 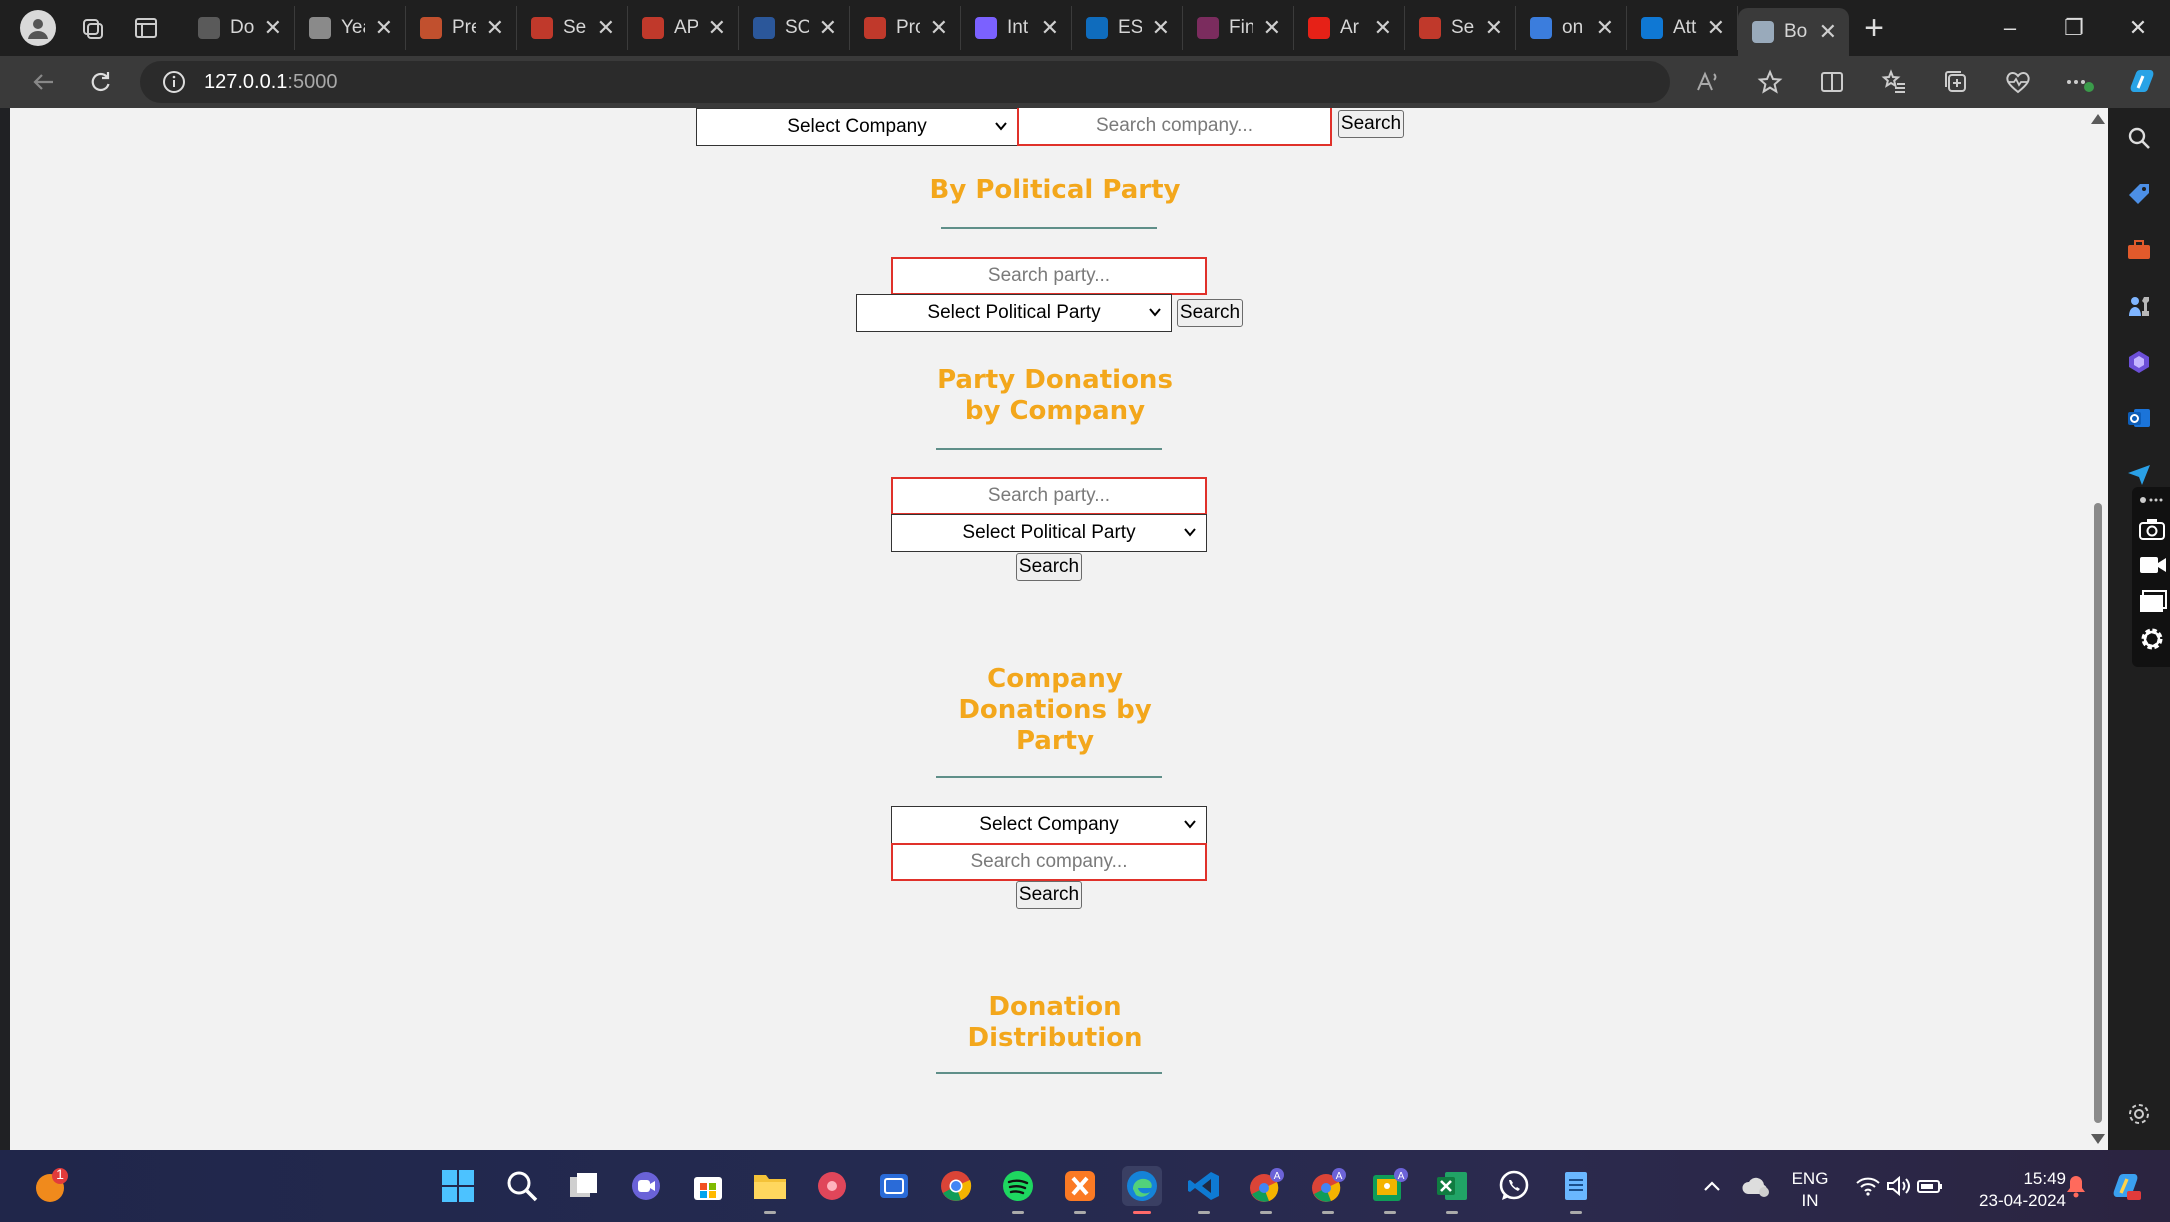 What do you see at coordinates (2153, 601) in the screenshot?
I see `screen-capture-icon` at bounding box center [2153, 601].